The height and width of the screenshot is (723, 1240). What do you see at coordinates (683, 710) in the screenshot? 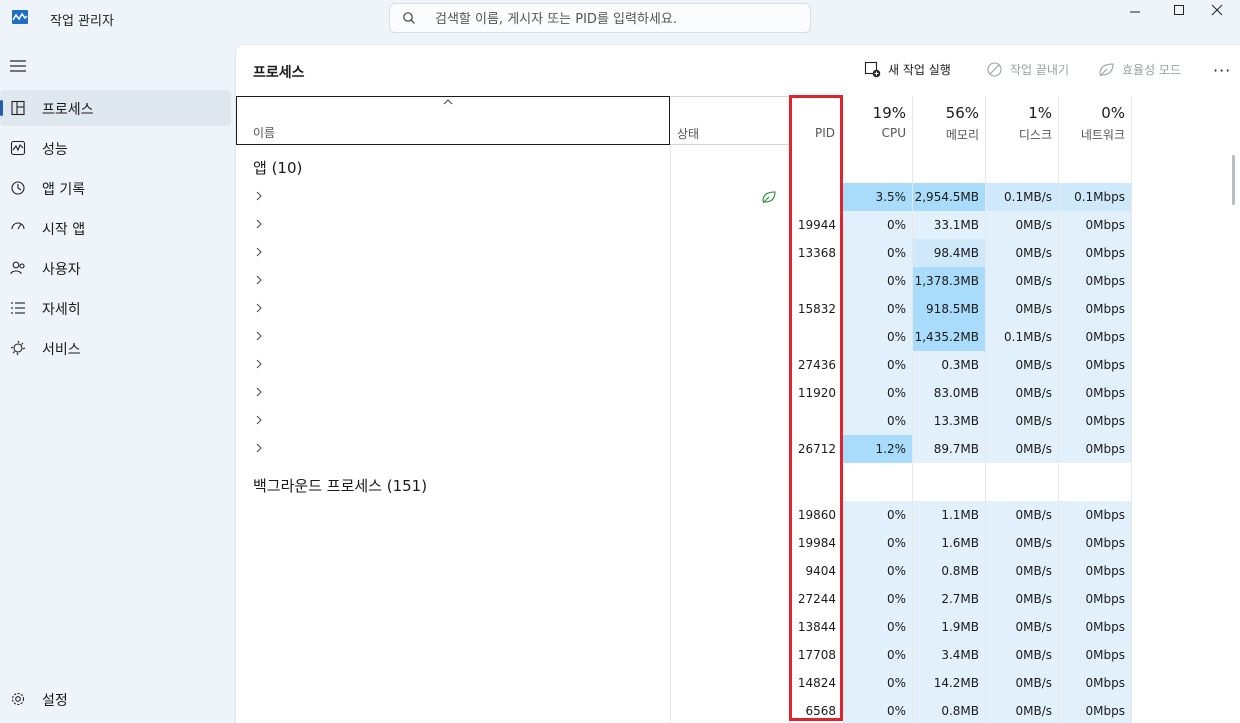
I see `table-row: 6568 0% 0.8MB 0MB/s 0Mbps` at bounding box center [683, 710].